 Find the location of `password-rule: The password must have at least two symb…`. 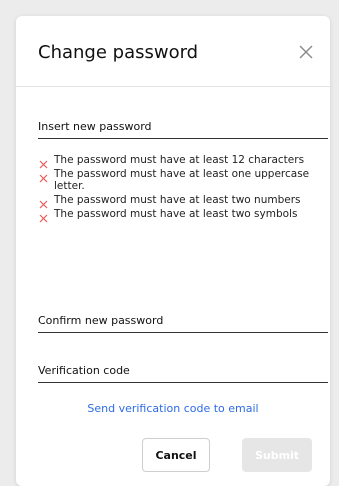

password-rule: The password must have at least two symb… is located at coordinates (183, 215).